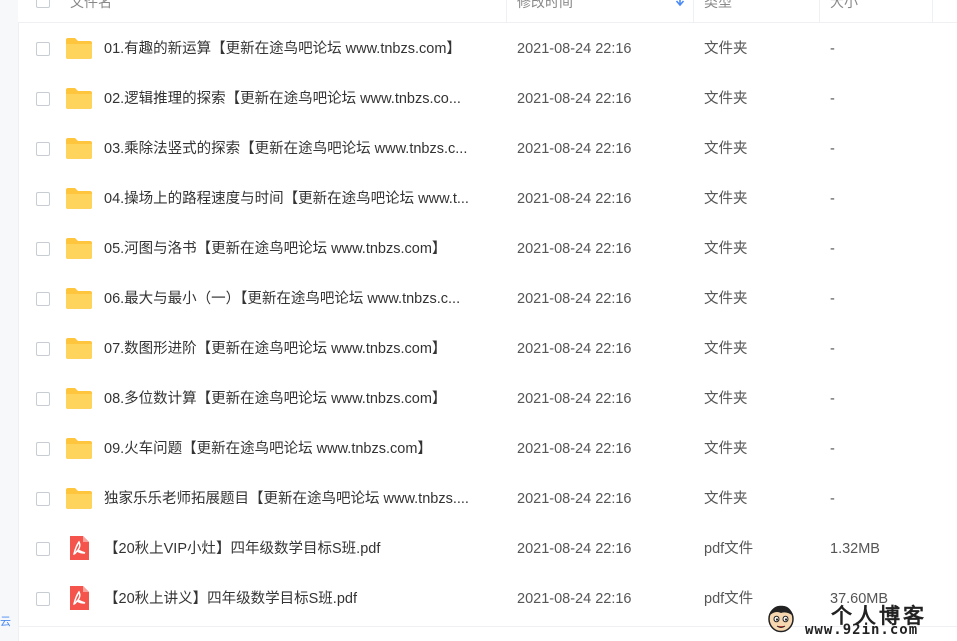  Describe the element at coordinates (862, 630) in the screenshot. I see `watermark-url: www.92in.com` at that location.